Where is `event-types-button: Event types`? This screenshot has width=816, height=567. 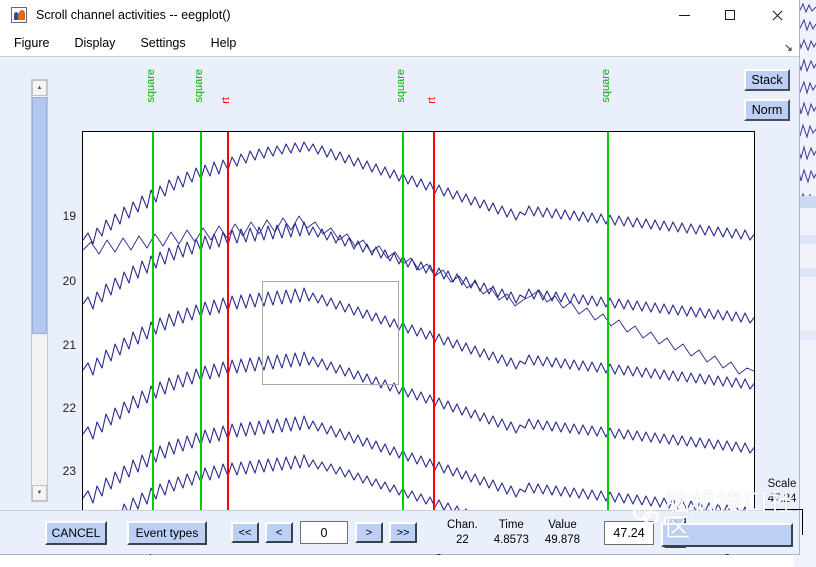
event-types-button: Event types is located at coordinates (167, 532).